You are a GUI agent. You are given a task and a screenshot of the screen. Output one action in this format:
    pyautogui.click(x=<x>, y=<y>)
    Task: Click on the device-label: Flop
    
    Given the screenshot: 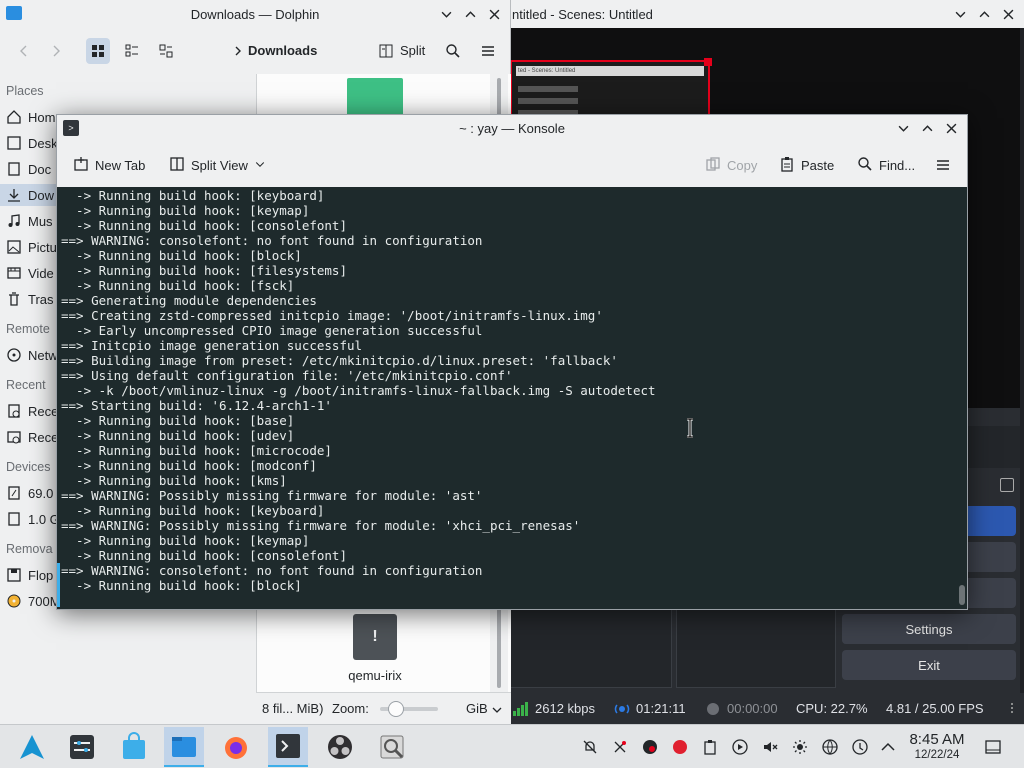 What is the action you would take?
    pyautogui.click(x=41, y=575)
    